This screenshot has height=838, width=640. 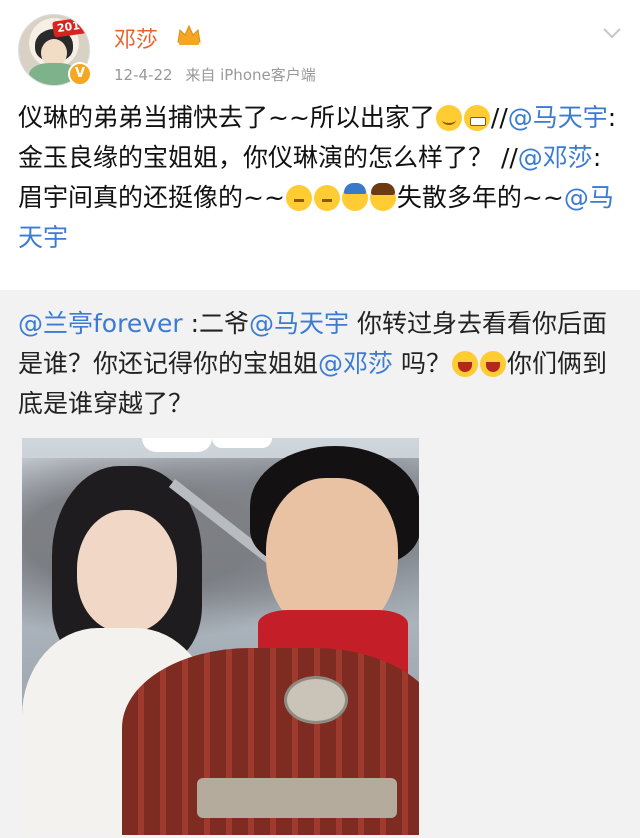 I want to click on teeth-emoji-icon, so click(x=476, y=118).